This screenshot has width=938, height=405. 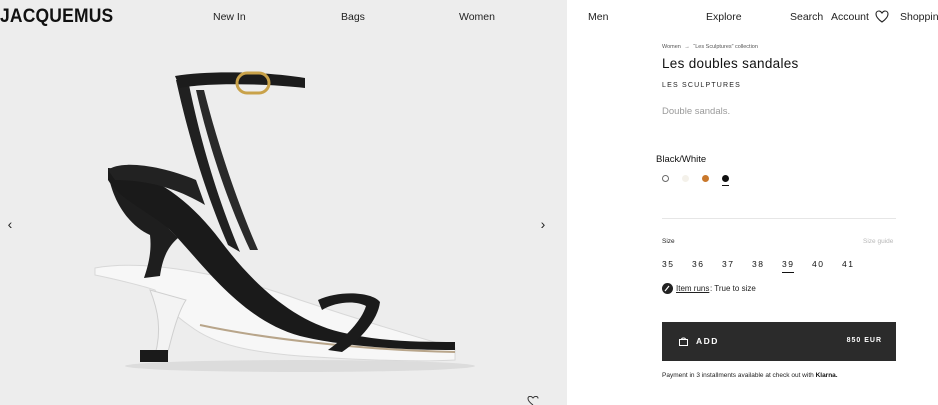 I want to click on product-description: Double sandals., so click(x=696, y=111).